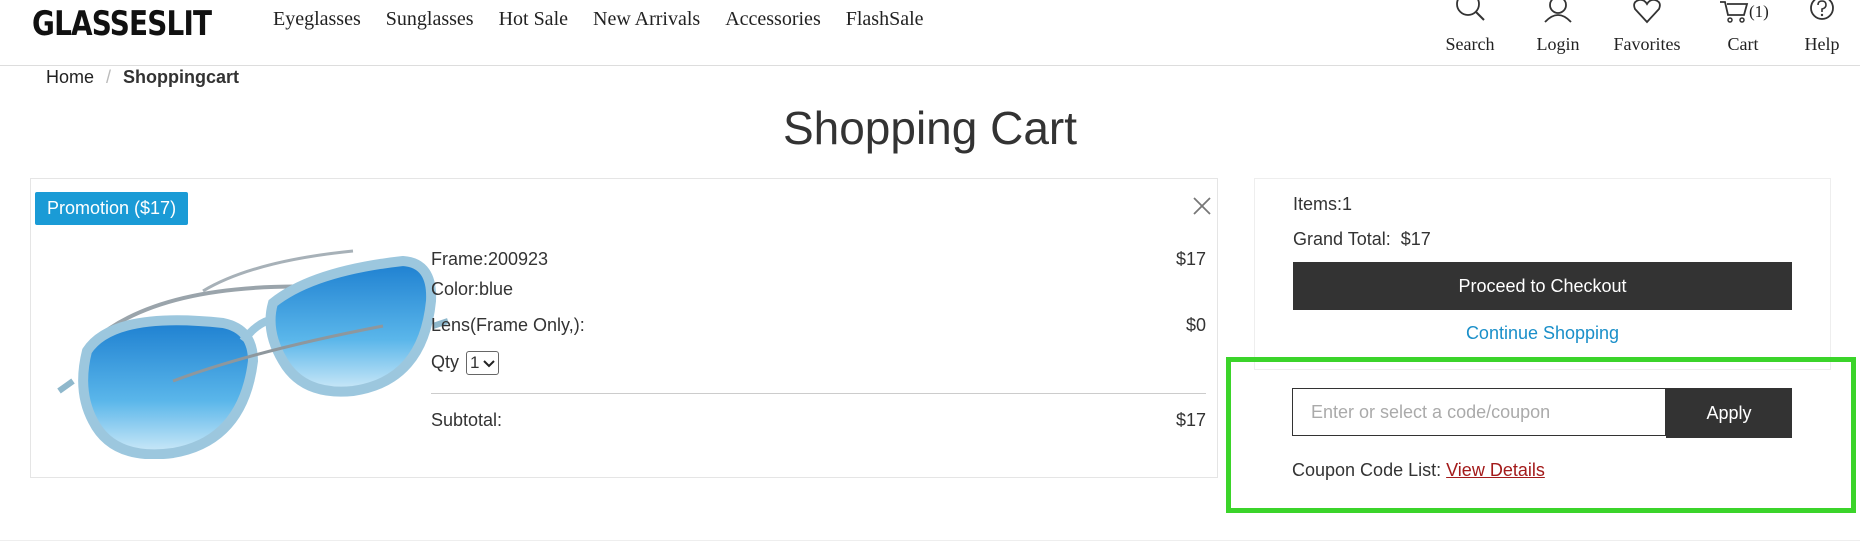  What do you see at coordinates (1647, 12) in the screenshot?
I see `heart-icon` at bounding box center [1647, 12].